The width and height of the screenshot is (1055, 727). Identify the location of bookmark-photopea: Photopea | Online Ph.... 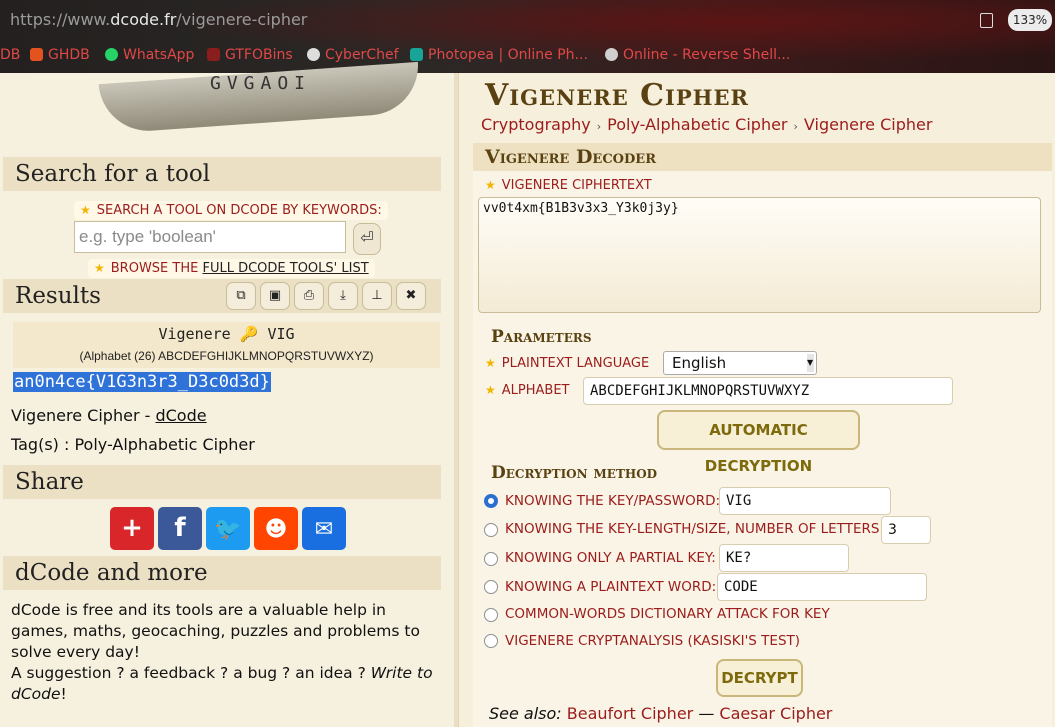
(499, 55).